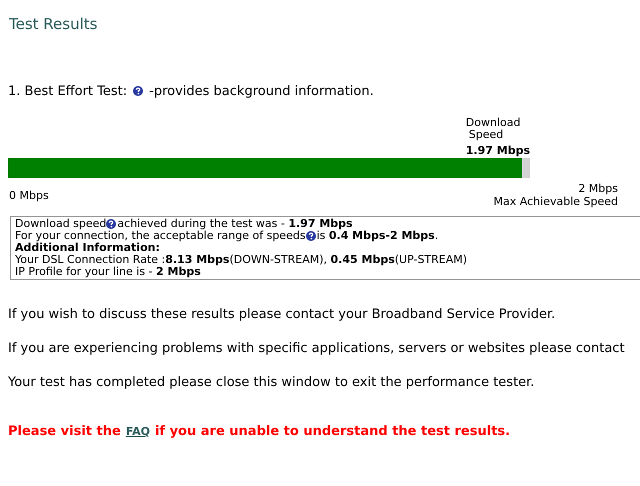 This screenshot has width=640, height=486. I want to click on test-note: -provides background information., so click(261, 91).